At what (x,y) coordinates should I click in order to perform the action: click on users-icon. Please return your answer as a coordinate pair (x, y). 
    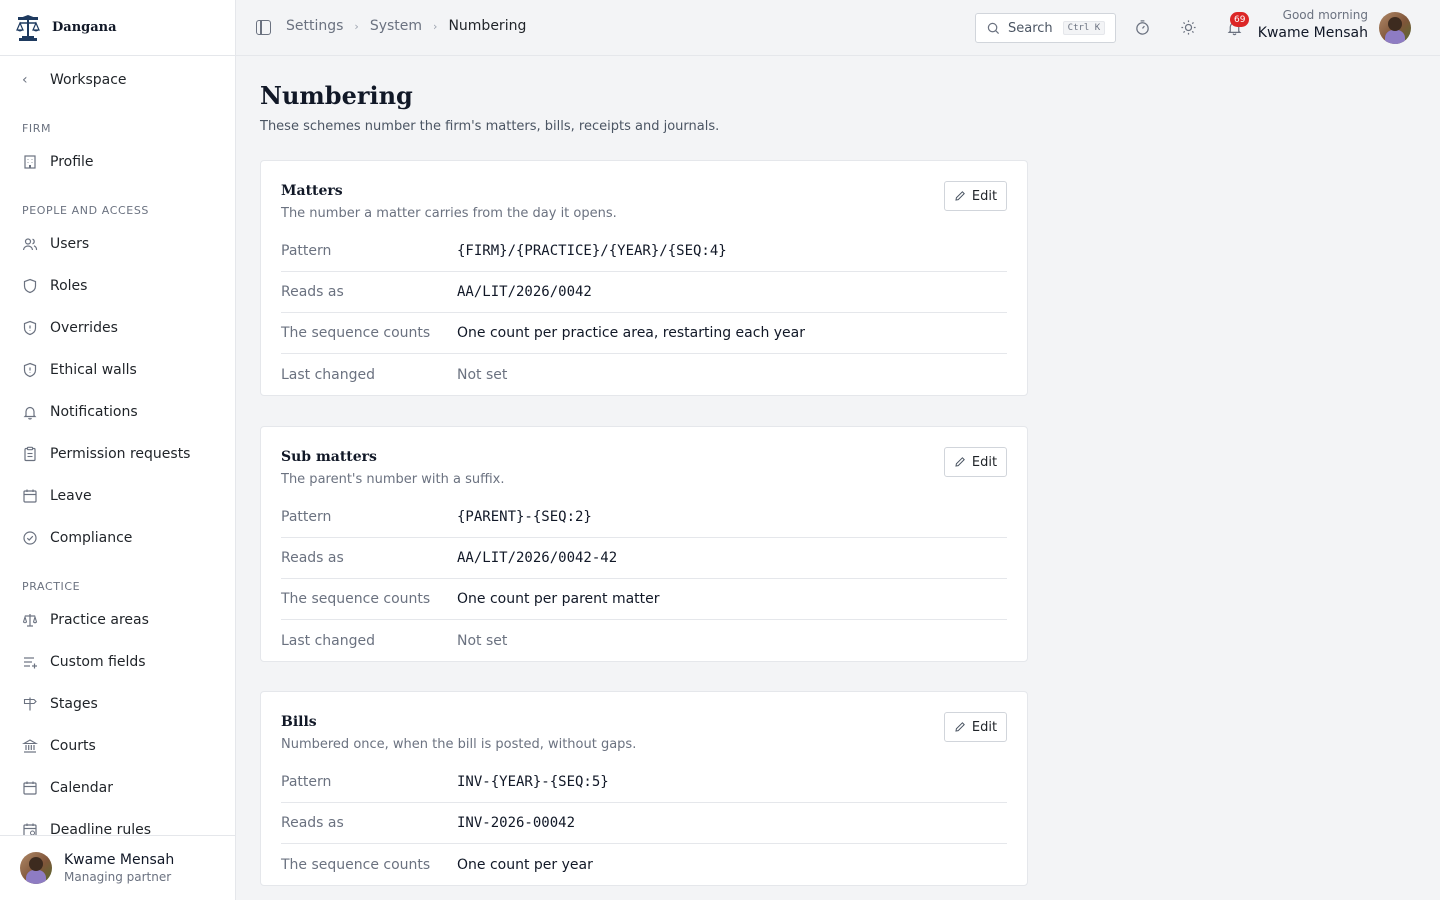
    Looking at the image, I should click on (30, 244).